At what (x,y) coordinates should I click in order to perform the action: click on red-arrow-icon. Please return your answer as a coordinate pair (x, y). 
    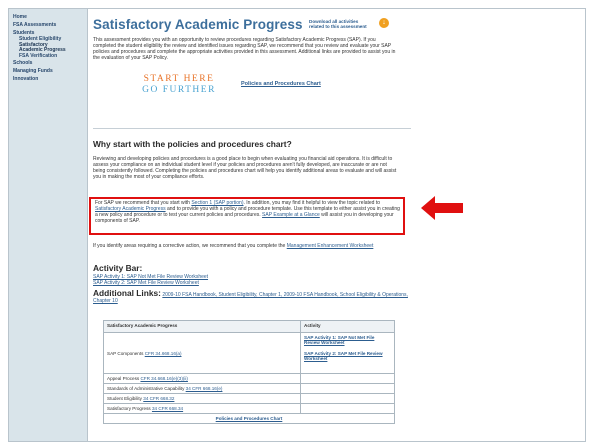
    Looking at the image, I should click on (442, 208).